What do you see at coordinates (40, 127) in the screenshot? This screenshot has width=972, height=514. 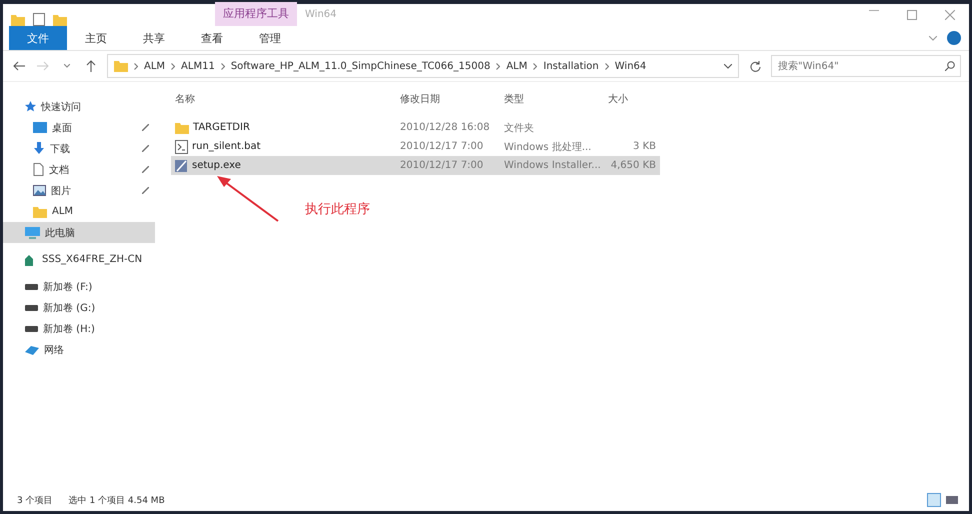 I see `desktop-icon` at bounding box center [40, 127].